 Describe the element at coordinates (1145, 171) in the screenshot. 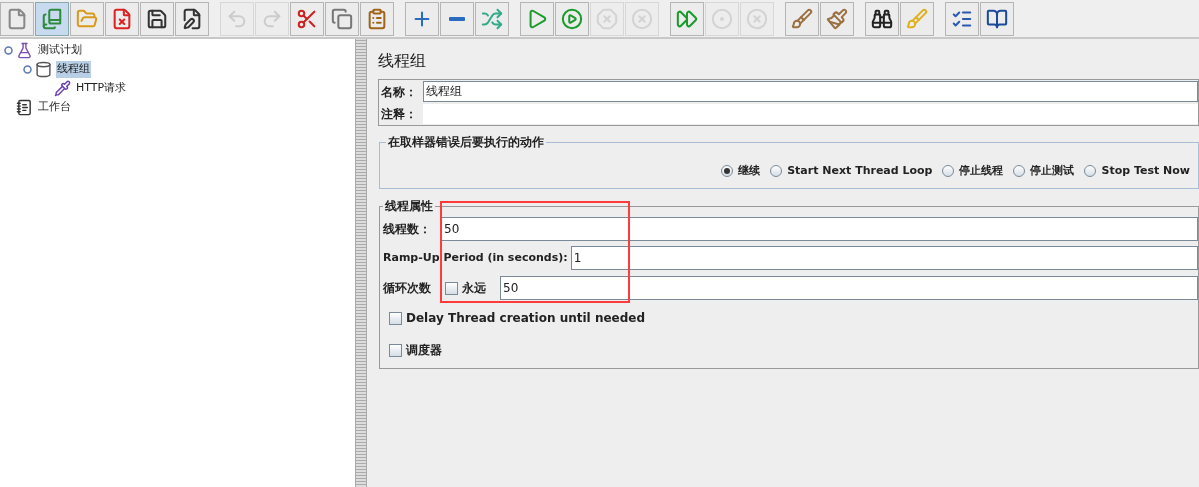

I see `radio-label: Stop Test Now` at that location.